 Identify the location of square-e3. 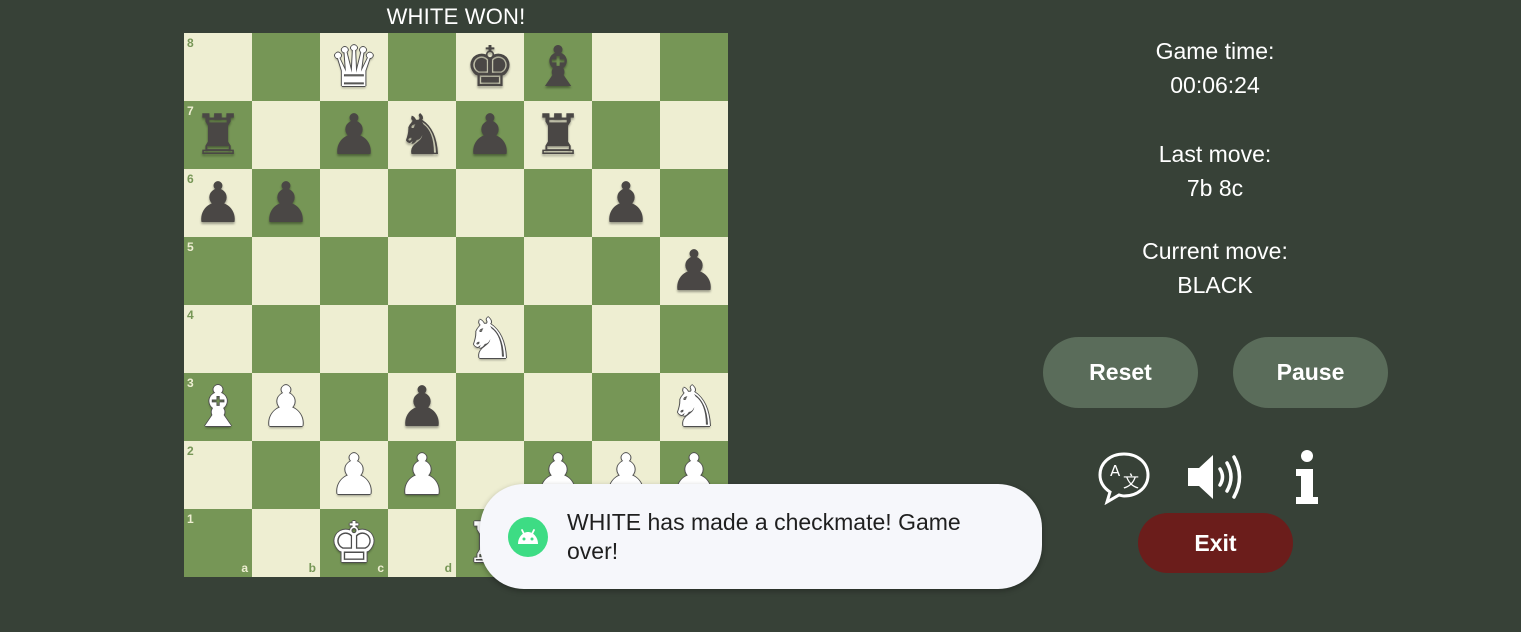
(490, 407).